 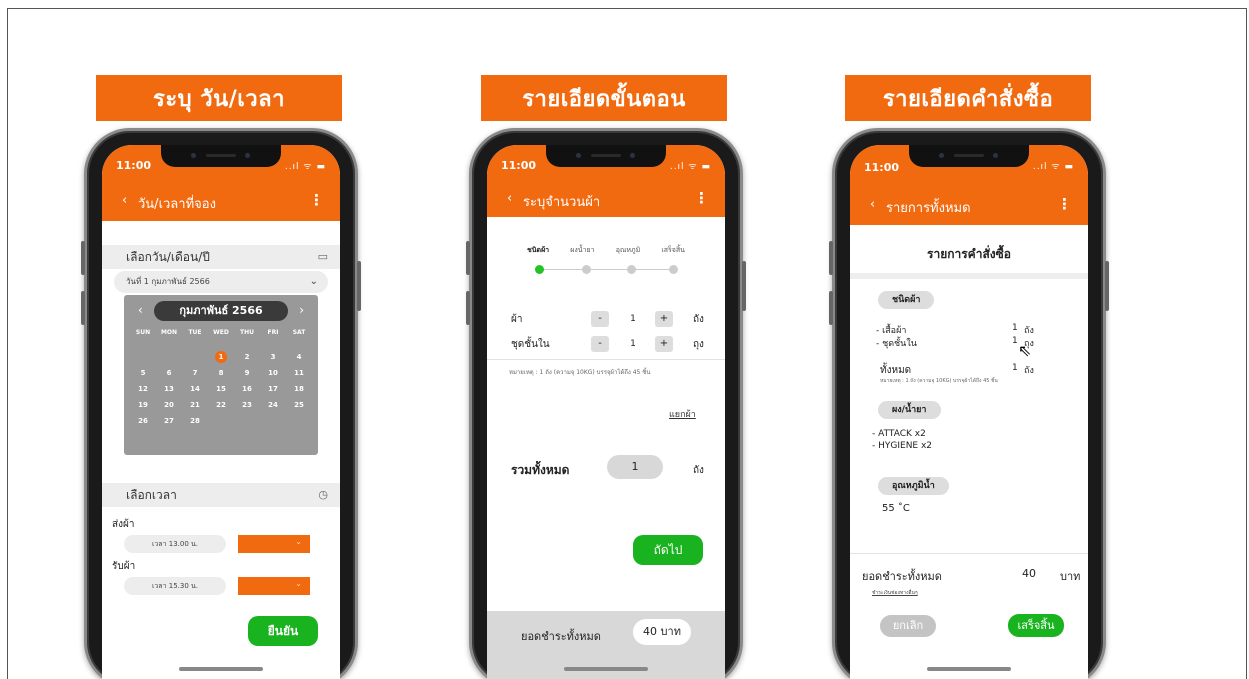 I want to click on prev-month-icon: ‹, so click(x=140, y=310).